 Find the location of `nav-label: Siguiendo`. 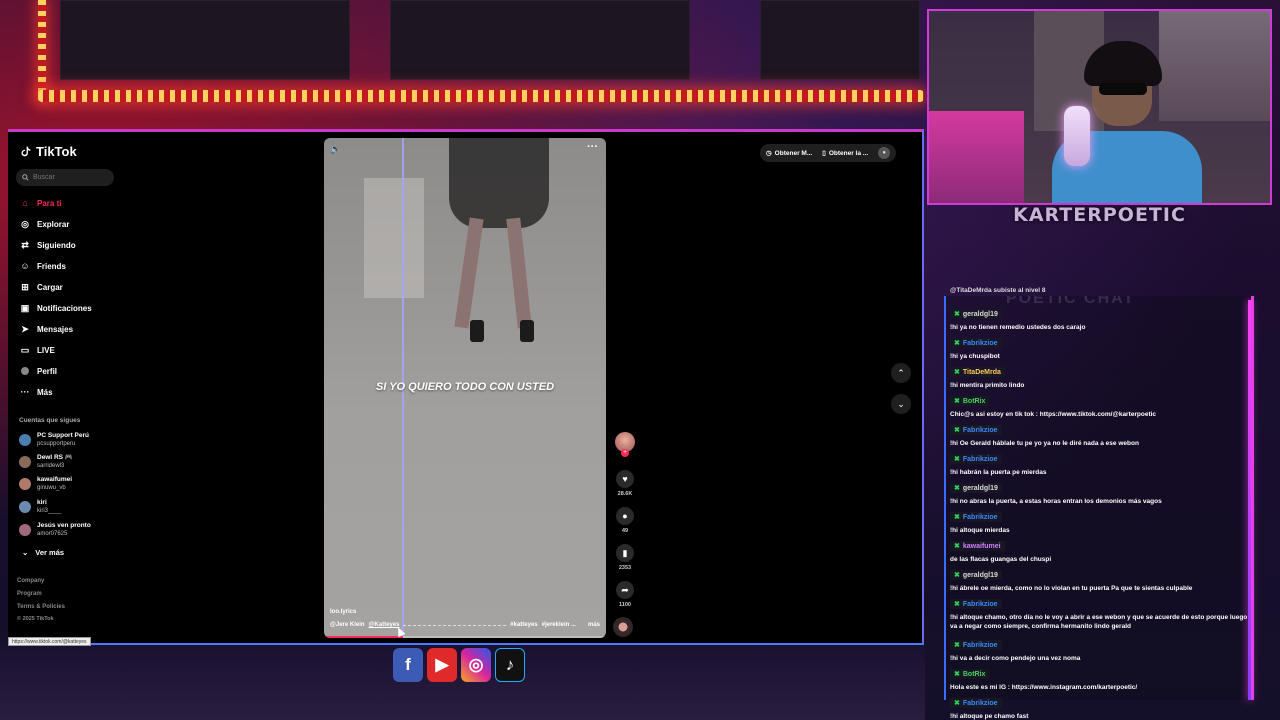

nav-label: Siguiendo is located at coordinates (56, 245).